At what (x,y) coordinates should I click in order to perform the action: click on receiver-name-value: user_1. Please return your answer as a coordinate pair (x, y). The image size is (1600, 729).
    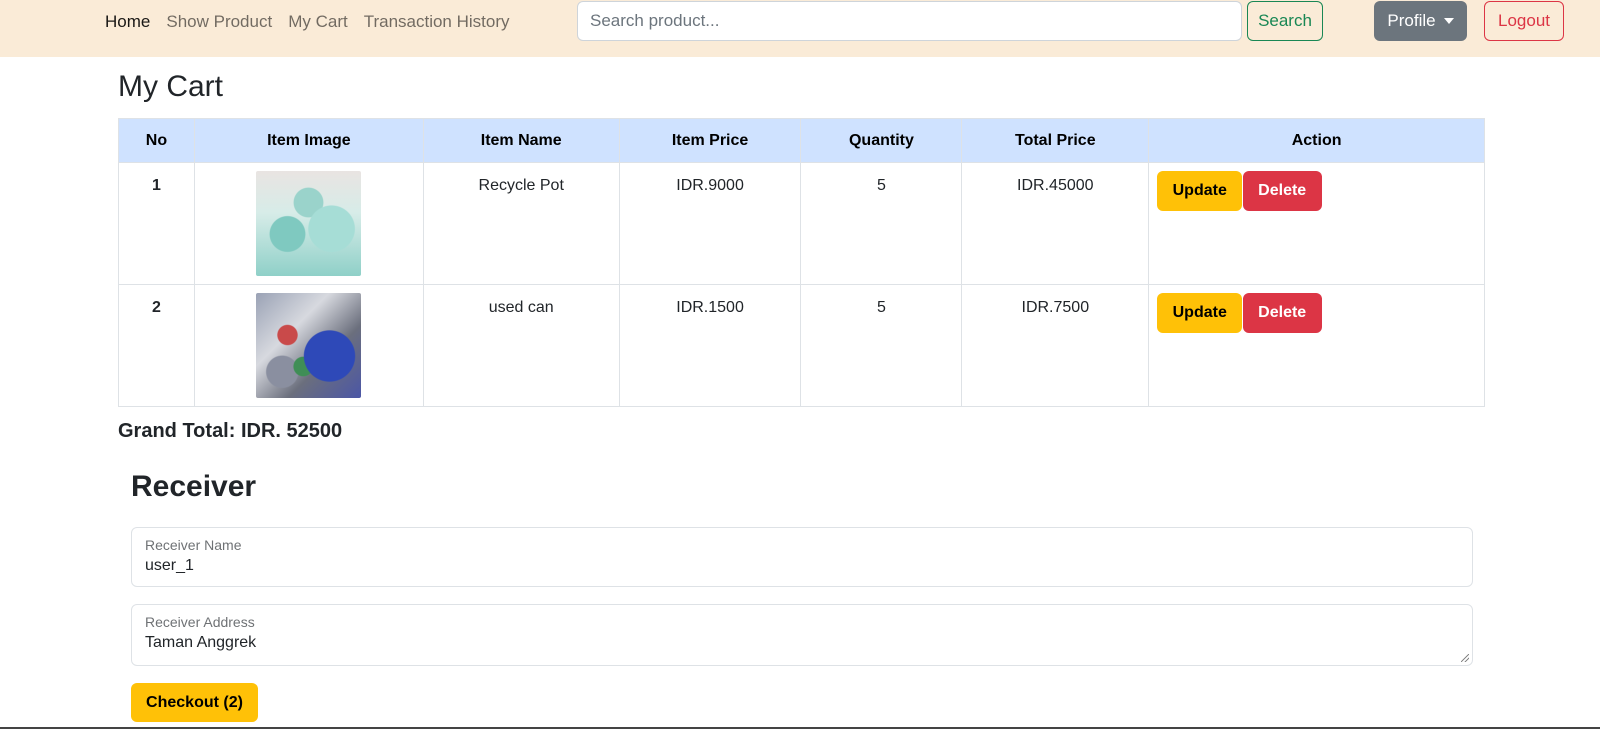
    Looking at the image, I should click on (169, 565).